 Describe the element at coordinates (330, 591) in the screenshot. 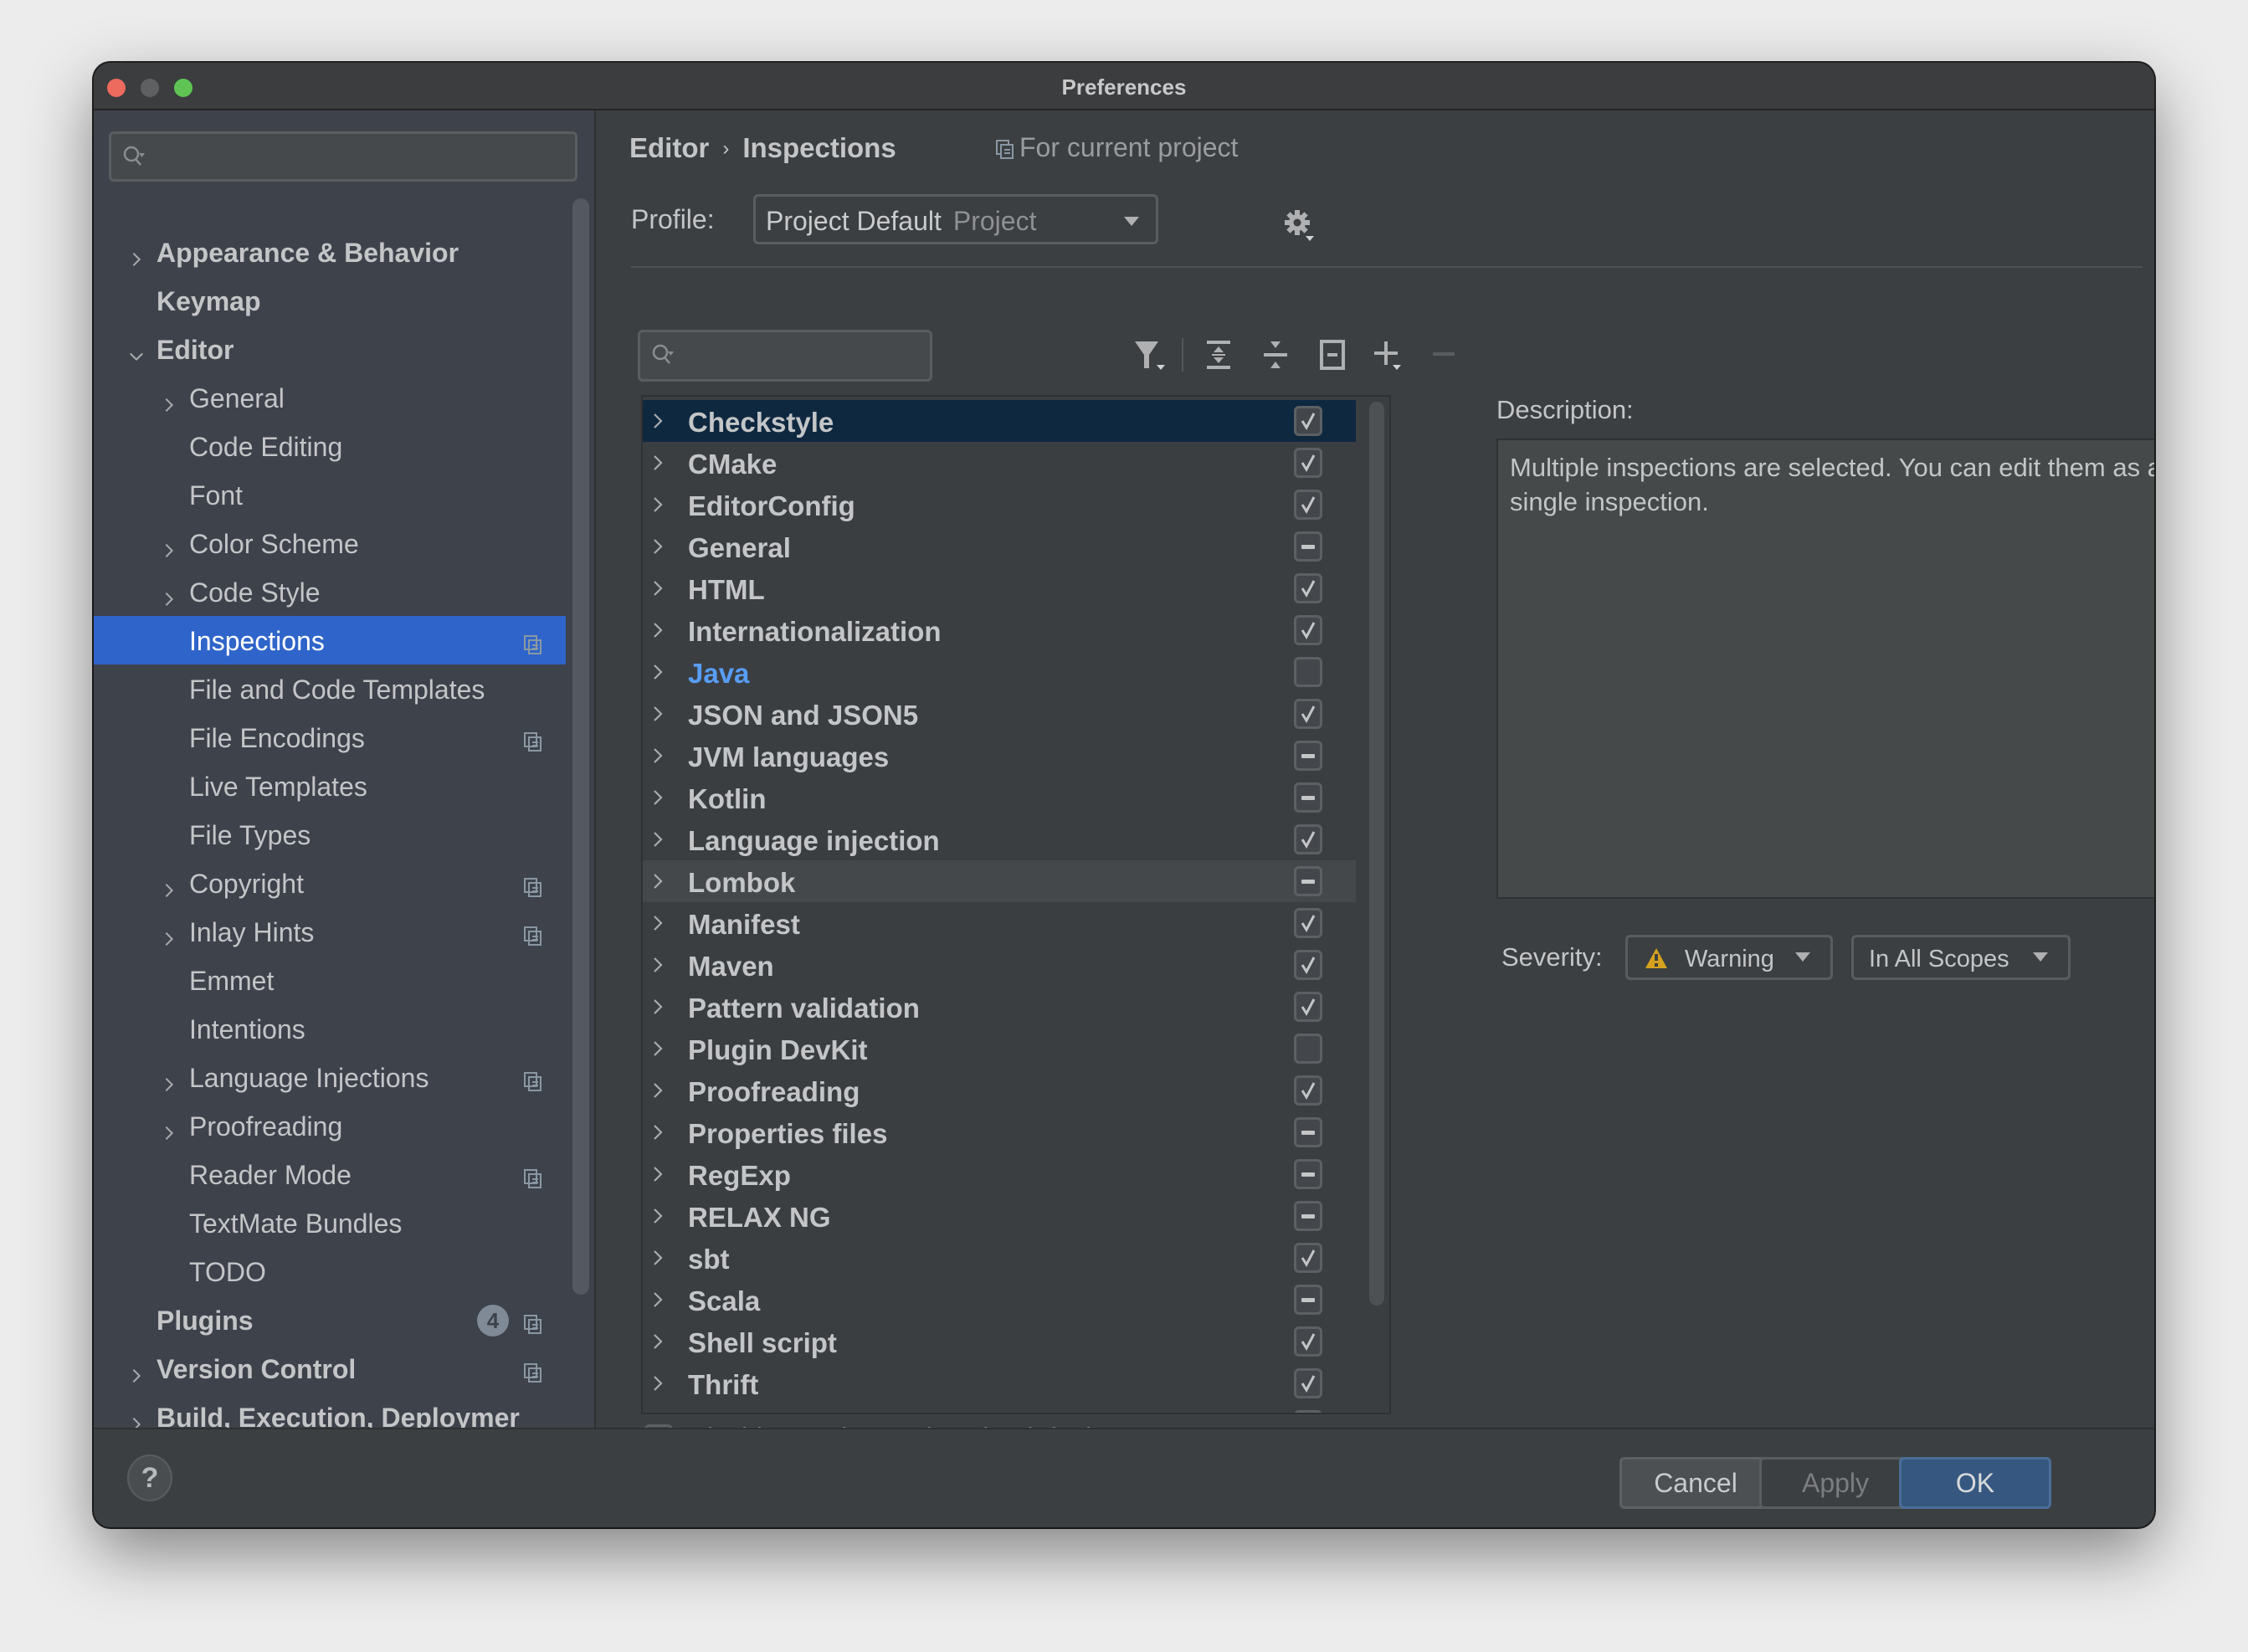

I see `sidebar-item-code-style: Code Style` at that location.